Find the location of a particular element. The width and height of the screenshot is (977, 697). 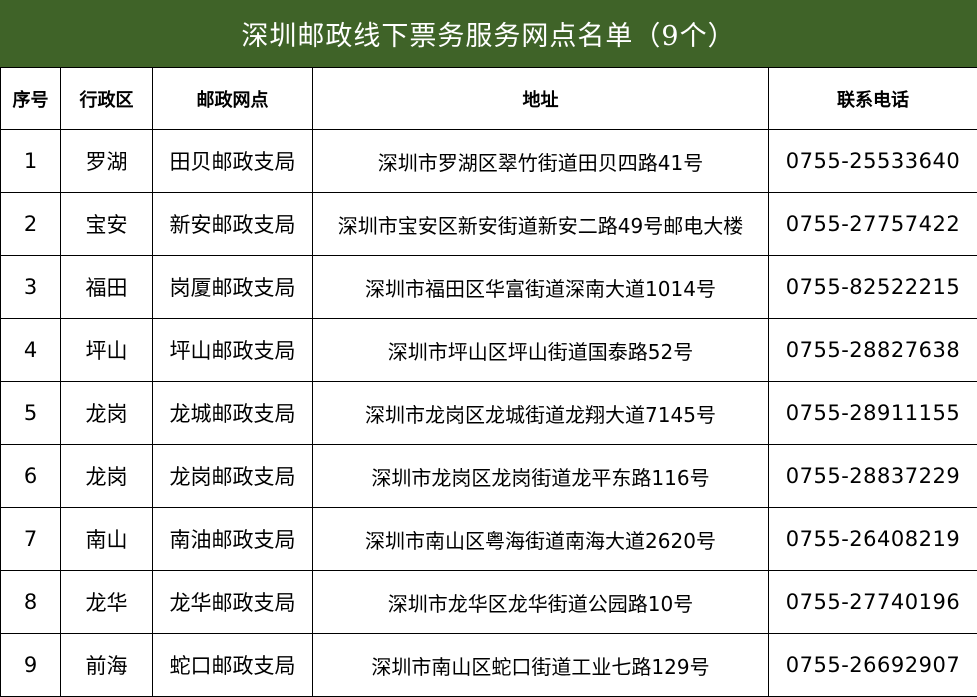

cell-phone: 0755-27740196 is located at coordinates (872, 602).